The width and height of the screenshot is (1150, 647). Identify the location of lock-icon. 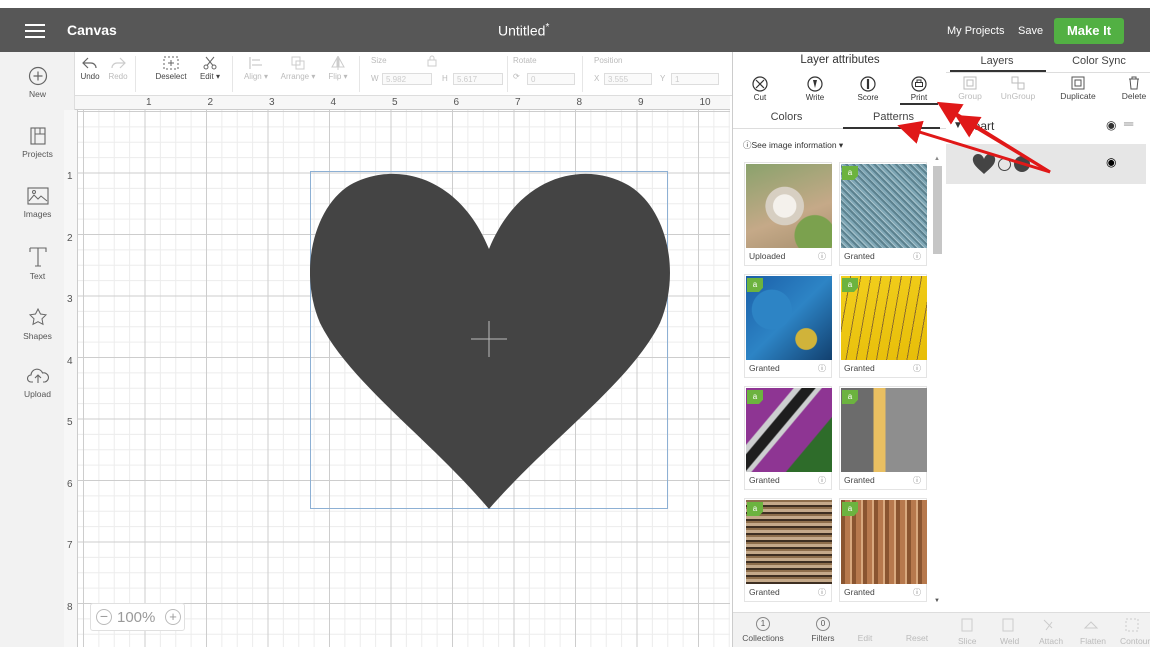
(432, 60).